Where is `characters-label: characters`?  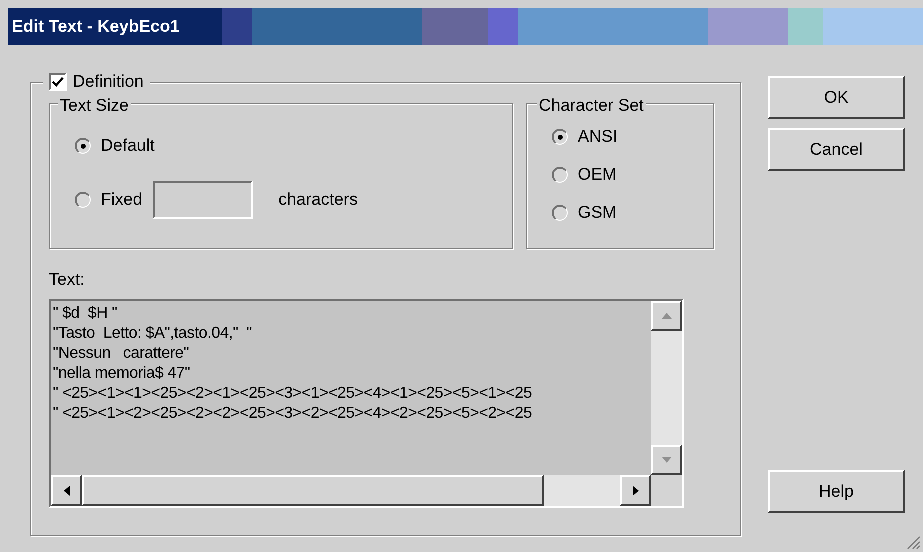
characters-label: characters is located at coordinates (318, 200).